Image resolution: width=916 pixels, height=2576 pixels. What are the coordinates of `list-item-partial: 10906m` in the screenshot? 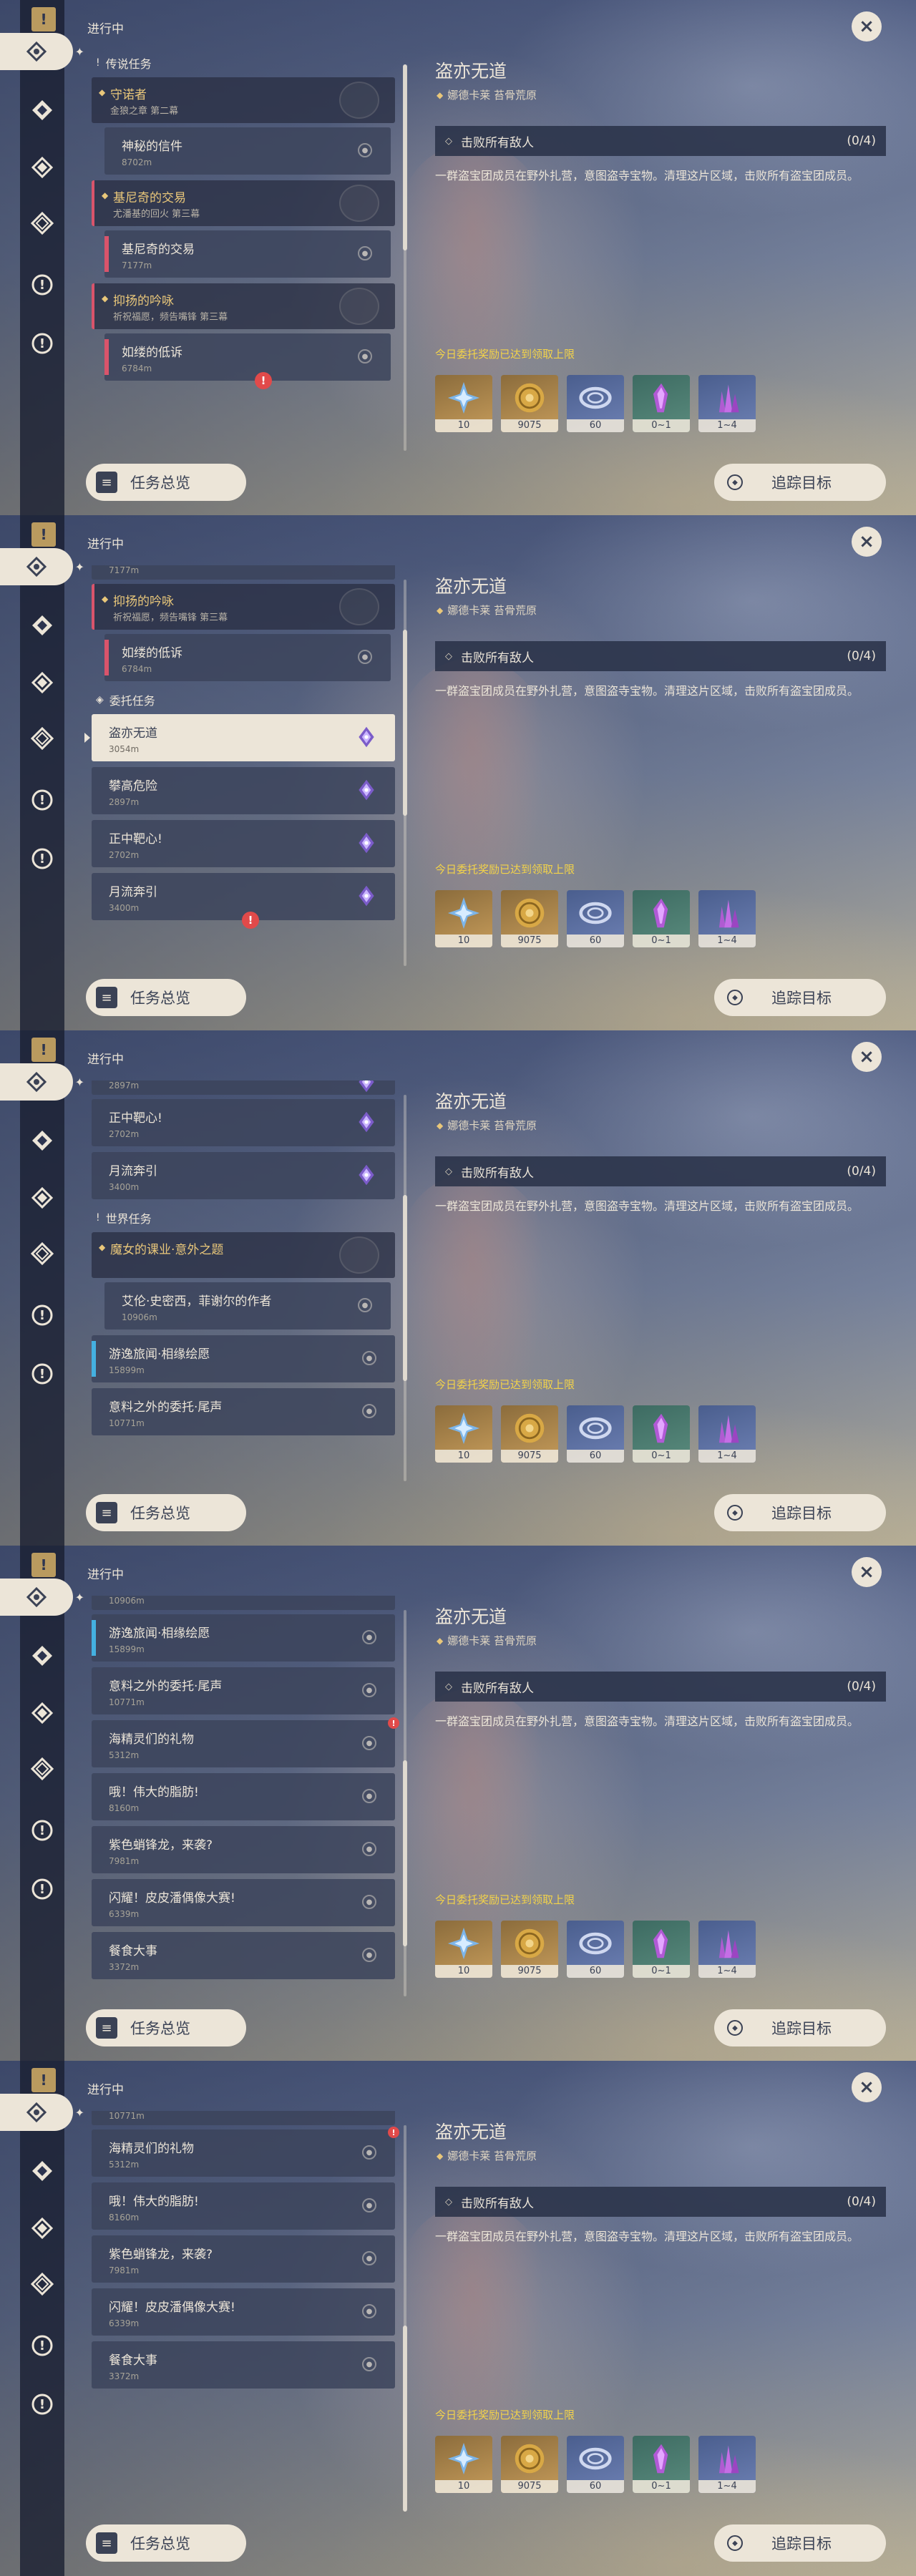 It's located at (243, 1603).